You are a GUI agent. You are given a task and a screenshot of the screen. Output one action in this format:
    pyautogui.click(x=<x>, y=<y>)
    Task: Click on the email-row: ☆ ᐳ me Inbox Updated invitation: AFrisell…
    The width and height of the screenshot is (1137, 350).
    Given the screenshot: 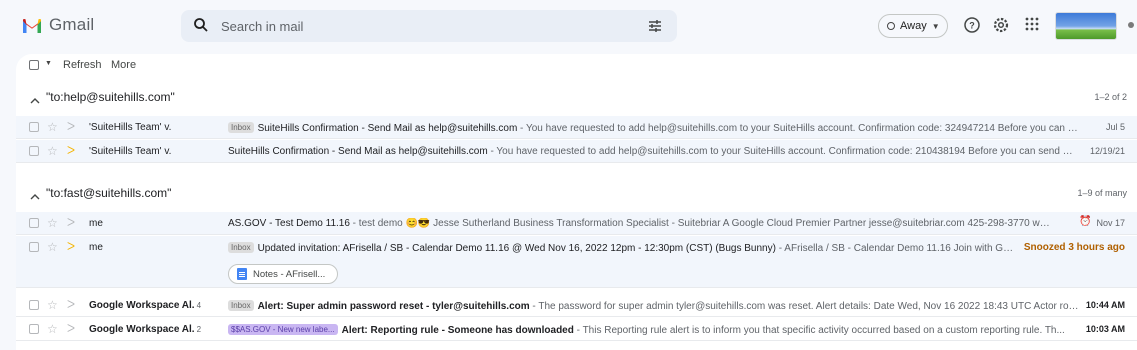 What is the action you would take?
    pyautogui.click(x=576, y=262)
    